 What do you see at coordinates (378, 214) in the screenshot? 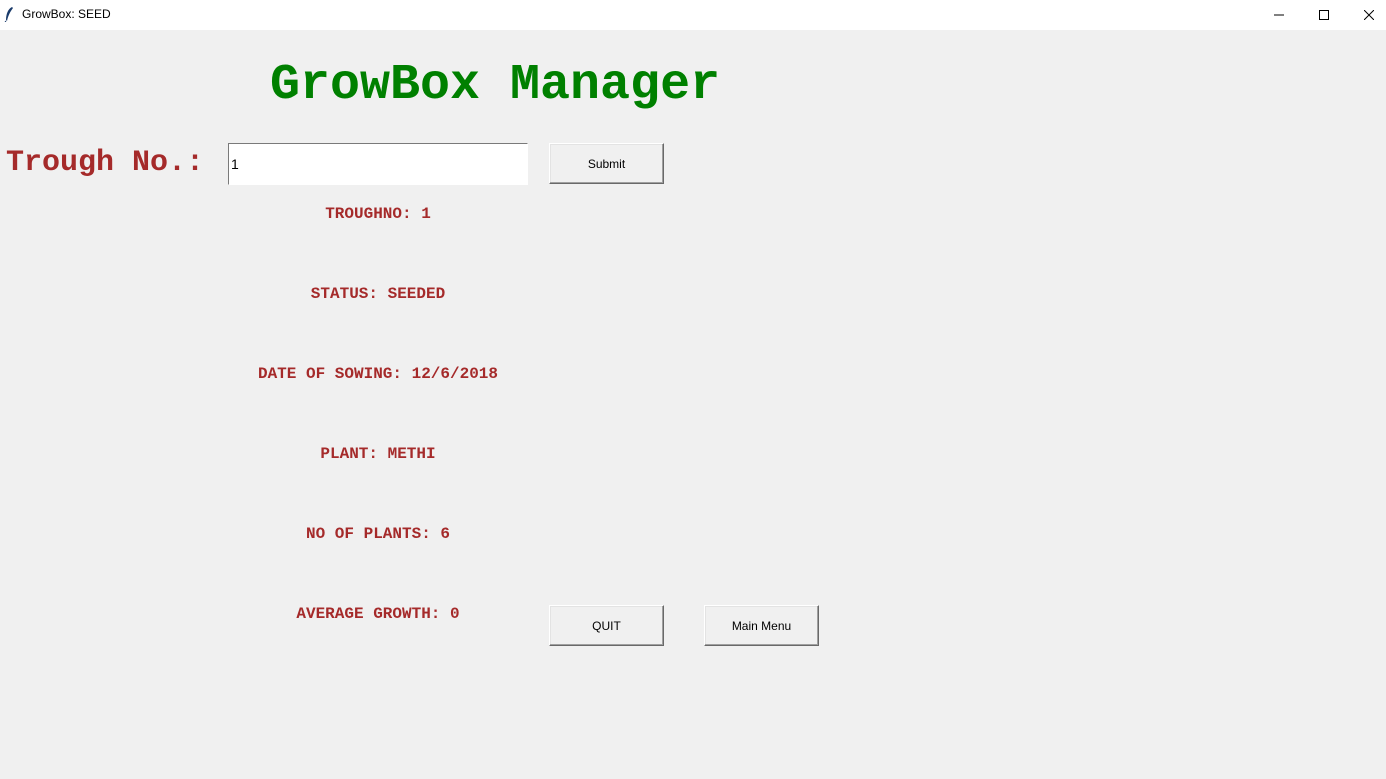
I see `trough-number-info: TROUGHNO: 1` at bounding box center [378, 214].